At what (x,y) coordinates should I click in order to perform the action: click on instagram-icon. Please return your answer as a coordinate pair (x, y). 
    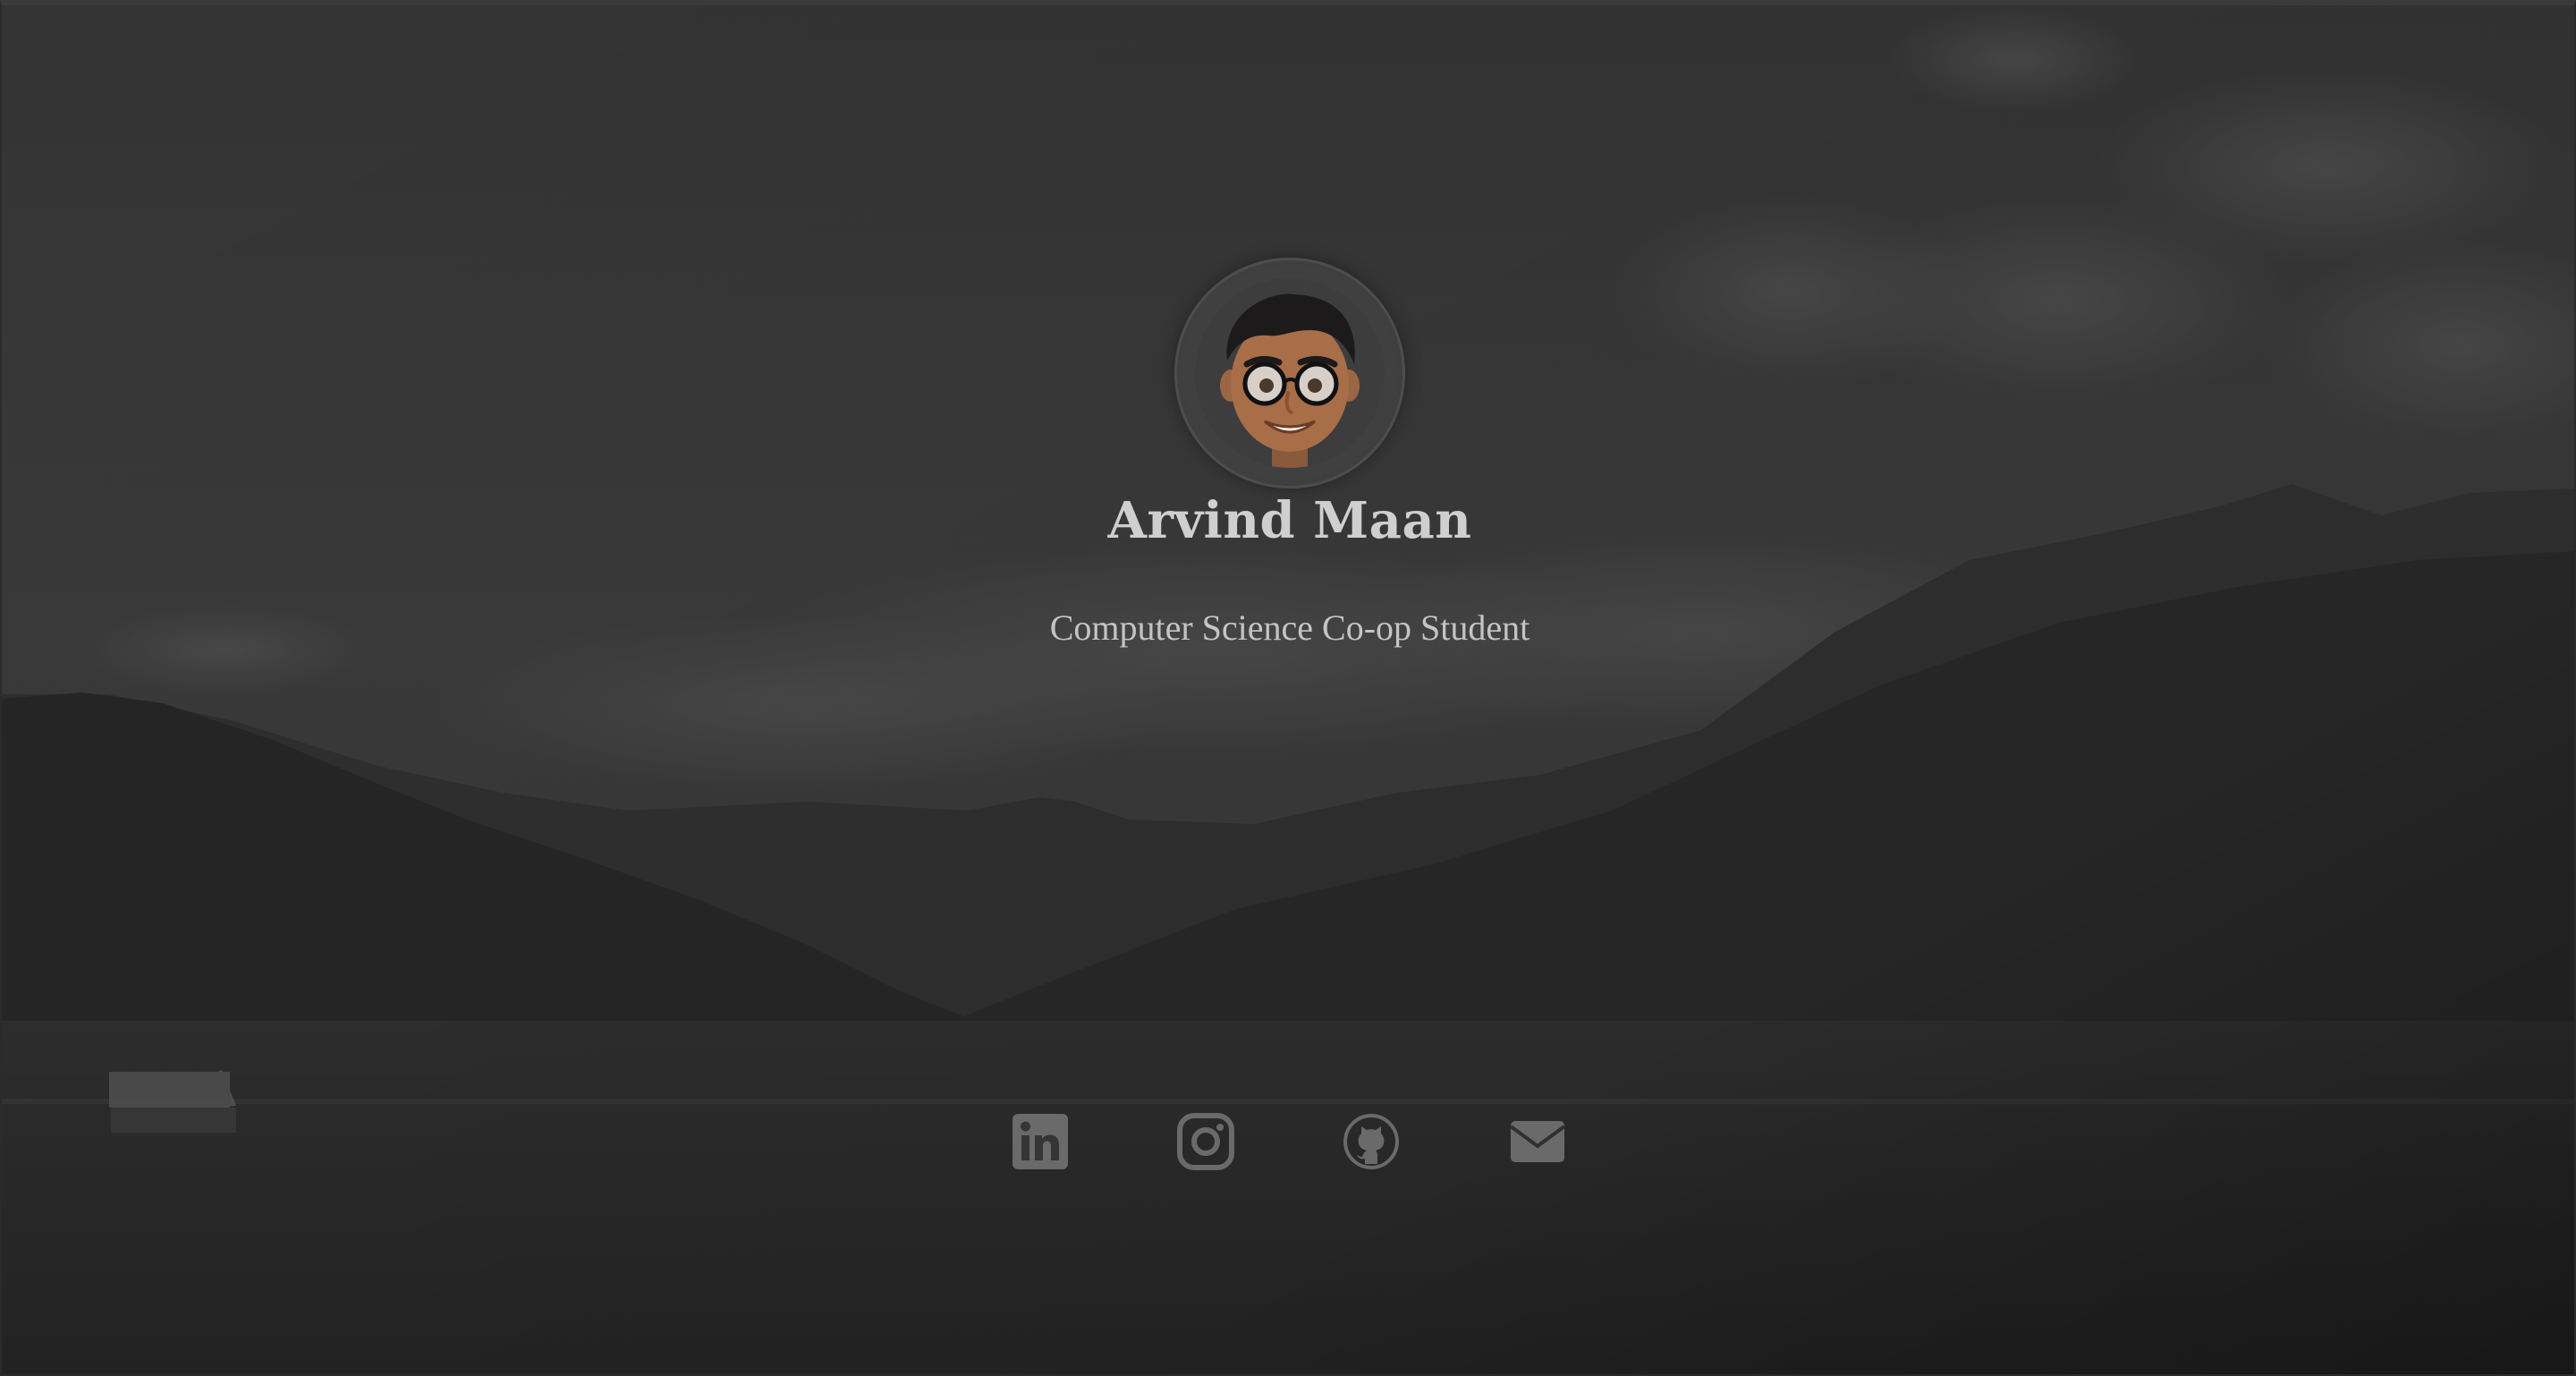
    Looking at the image, I should click on (1205, 1141).